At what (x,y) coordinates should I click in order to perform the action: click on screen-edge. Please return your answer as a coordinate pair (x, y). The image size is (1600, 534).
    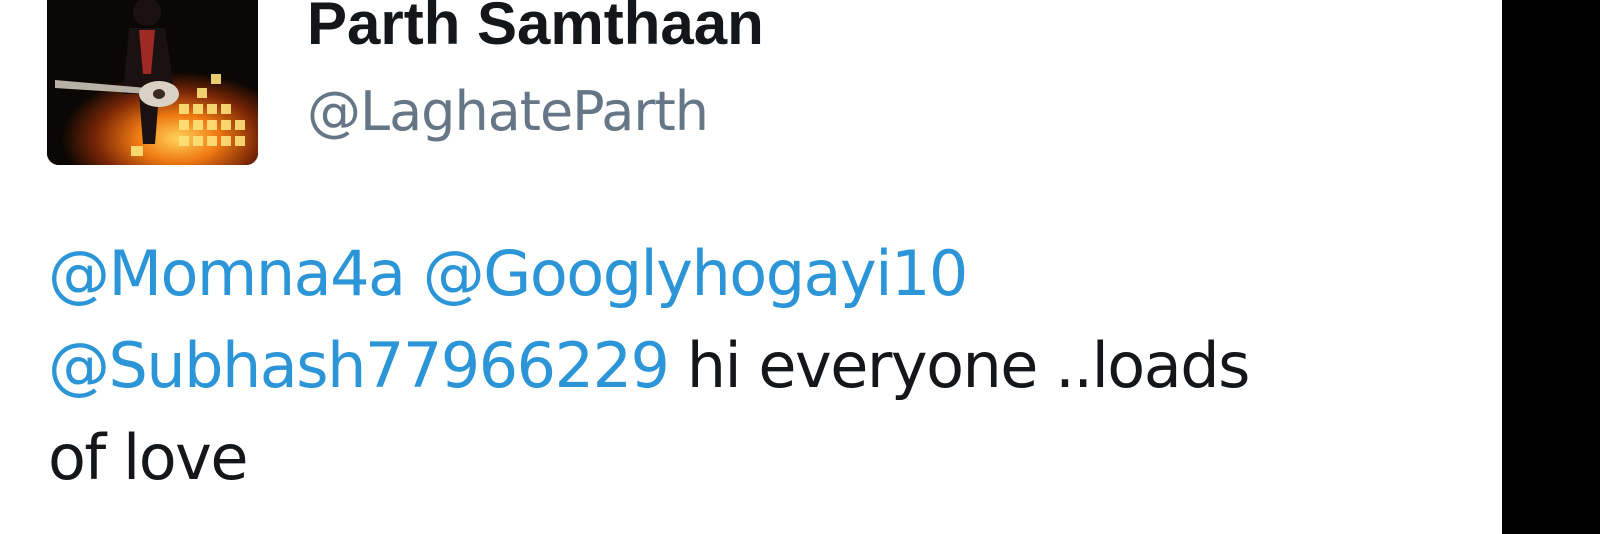
    Looking at the image, I should click on (1551, 267).